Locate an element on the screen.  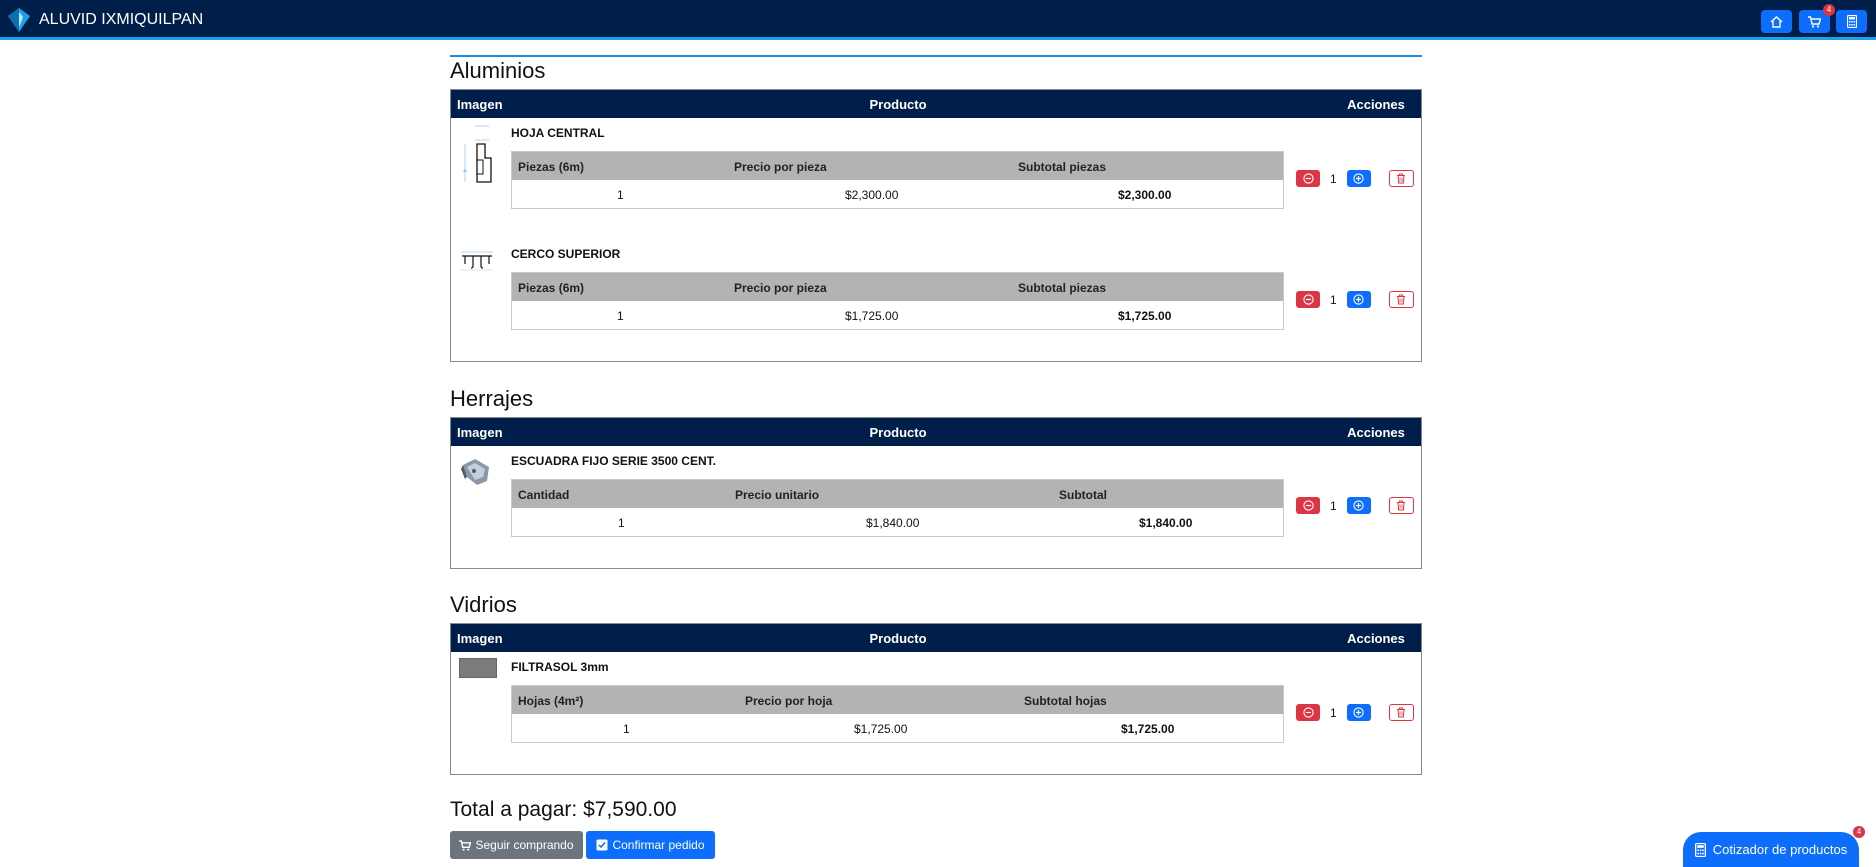
quoter-count-badge: 4 is located at coordinates (1859, 832).